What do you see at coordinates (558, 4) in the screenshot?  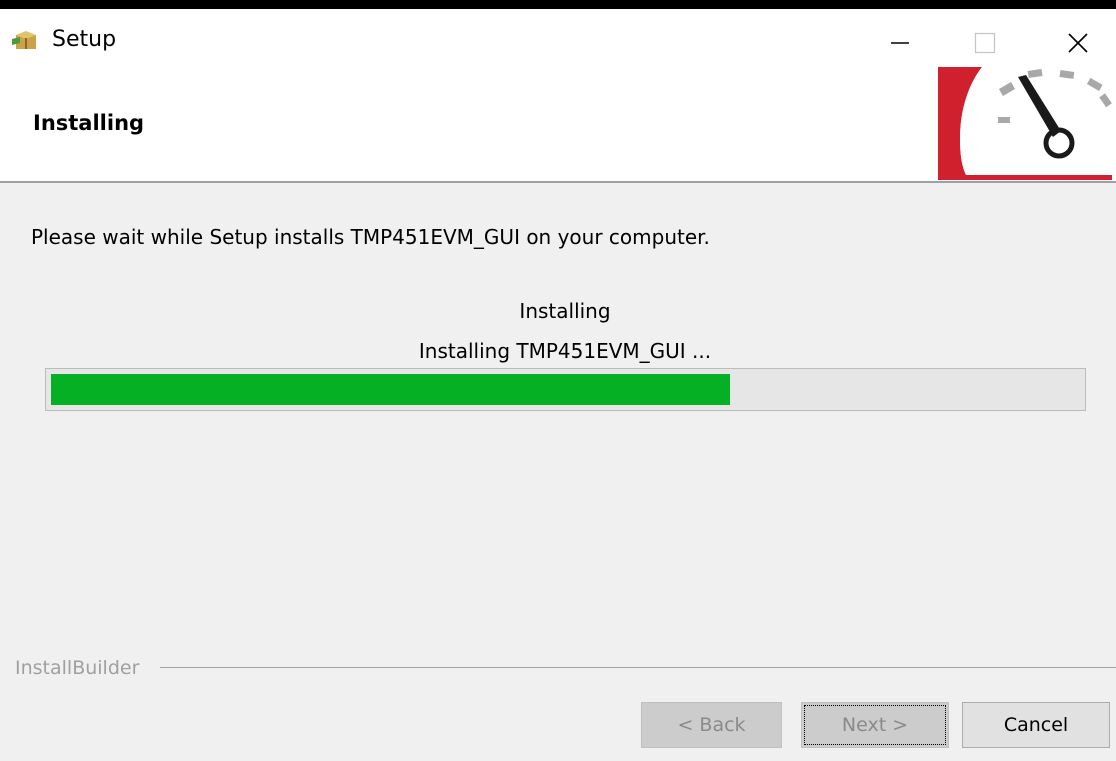 I see `window-top-border` at bounding box center [558, 4].